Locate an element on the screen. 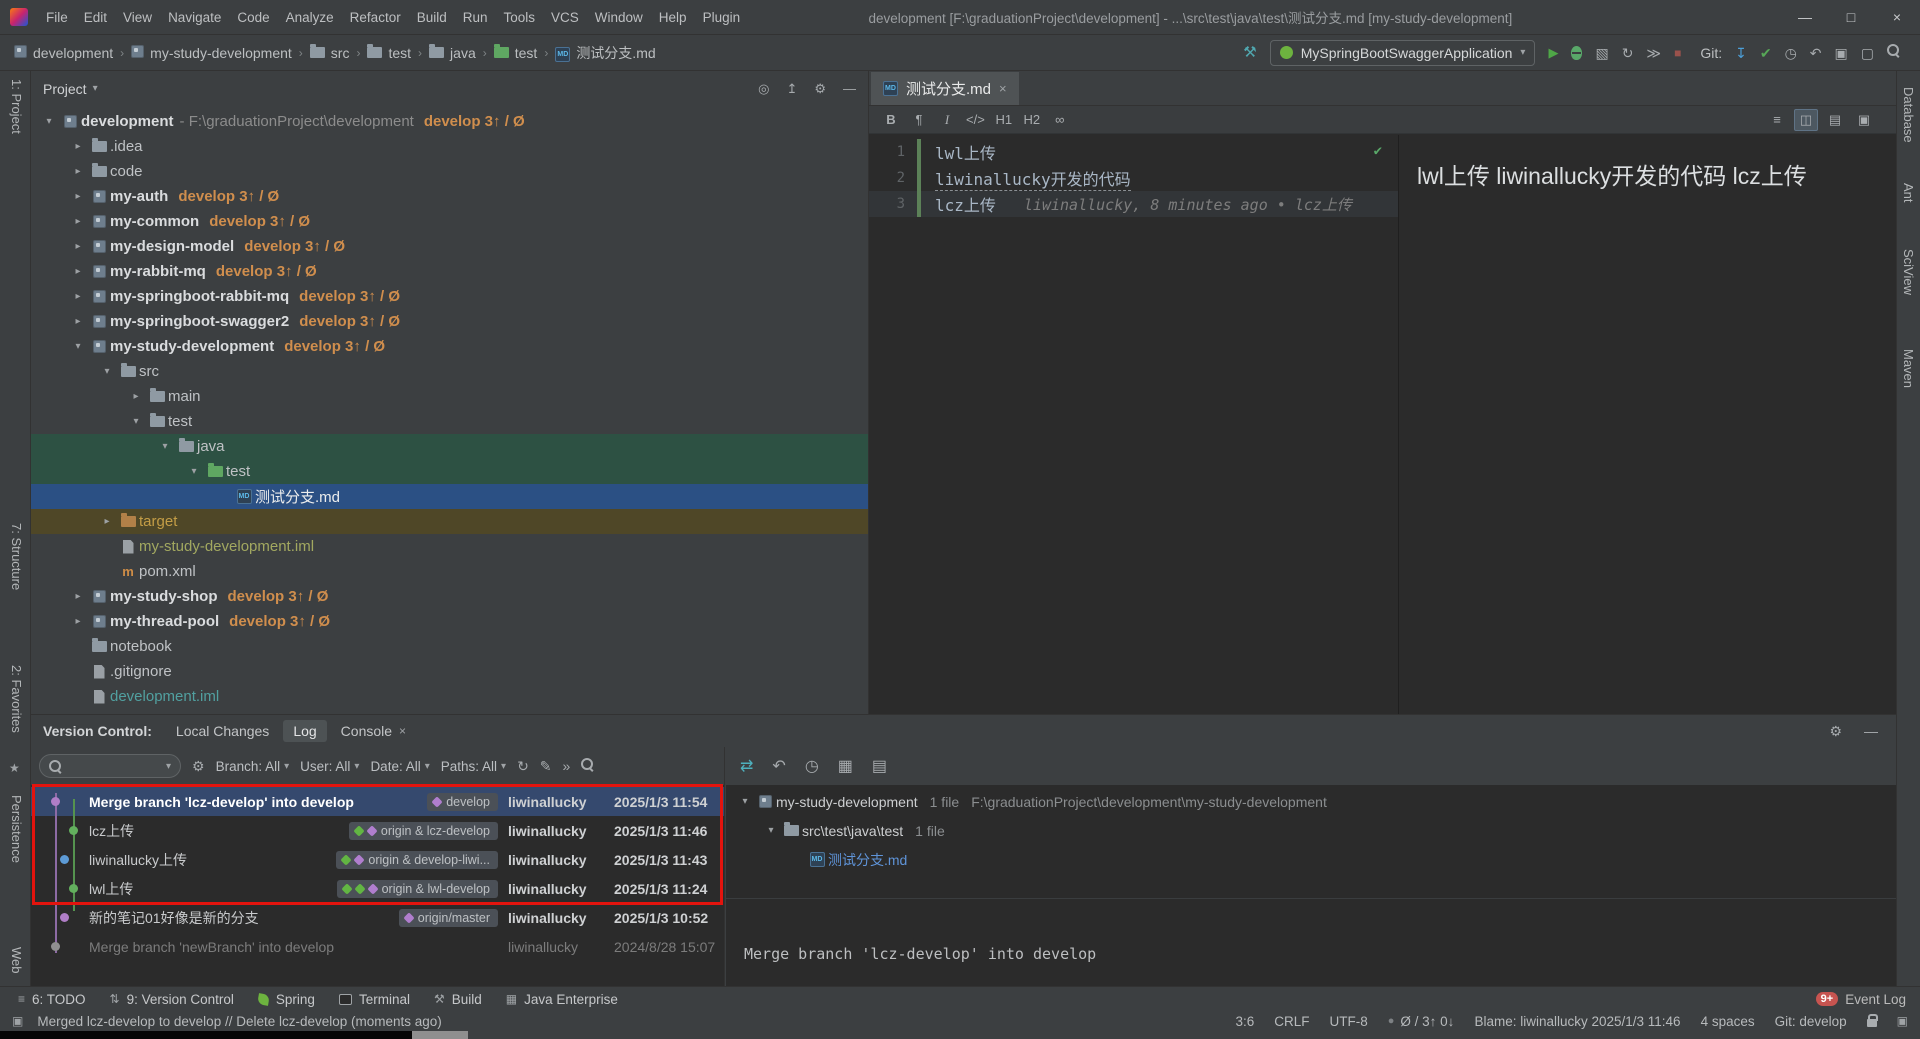 The width and height of the screenshot is (1920, 1039). minimize-button: — is located at coordinates (1805, 17).